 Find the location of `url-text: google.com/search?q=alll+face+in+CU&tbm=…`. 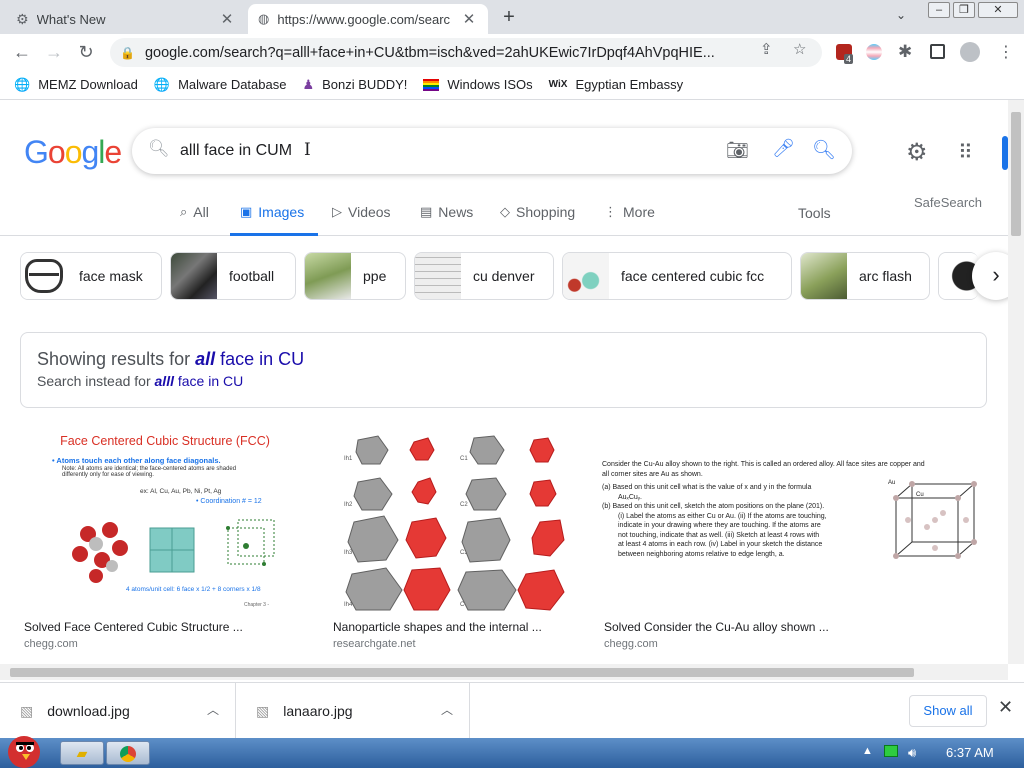

url-text: google.com/search?q=alll+face+in+CU&tbm=… is located at coordinates (450, 53).